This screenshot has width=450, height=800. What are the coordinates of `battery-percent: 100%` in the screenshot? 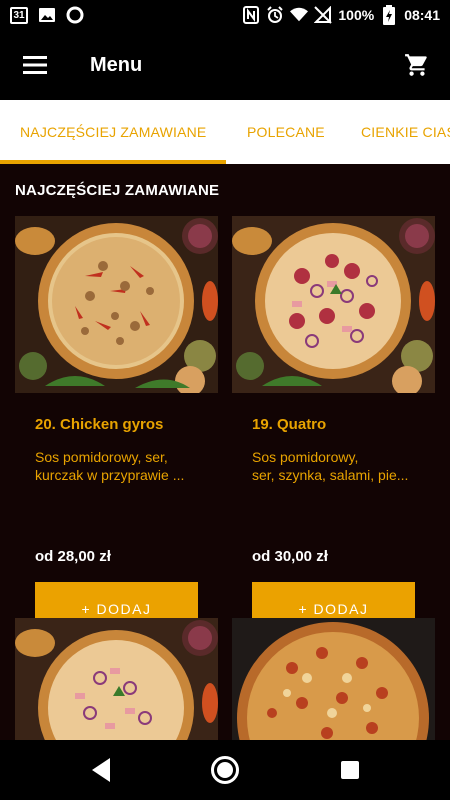 It's located at (356, 15).